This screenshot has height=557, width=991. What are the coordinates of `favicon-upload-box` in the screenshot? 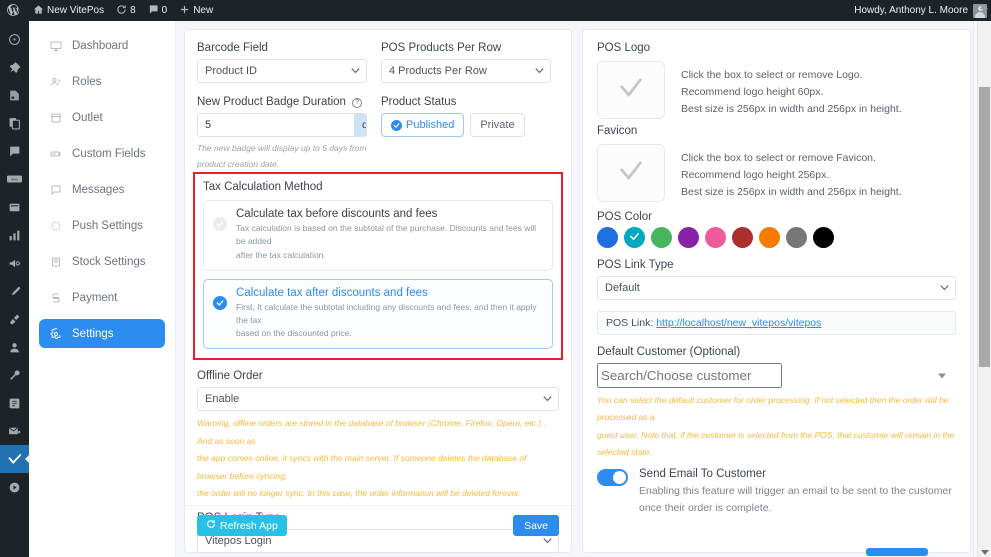 It's located at (631, 173).